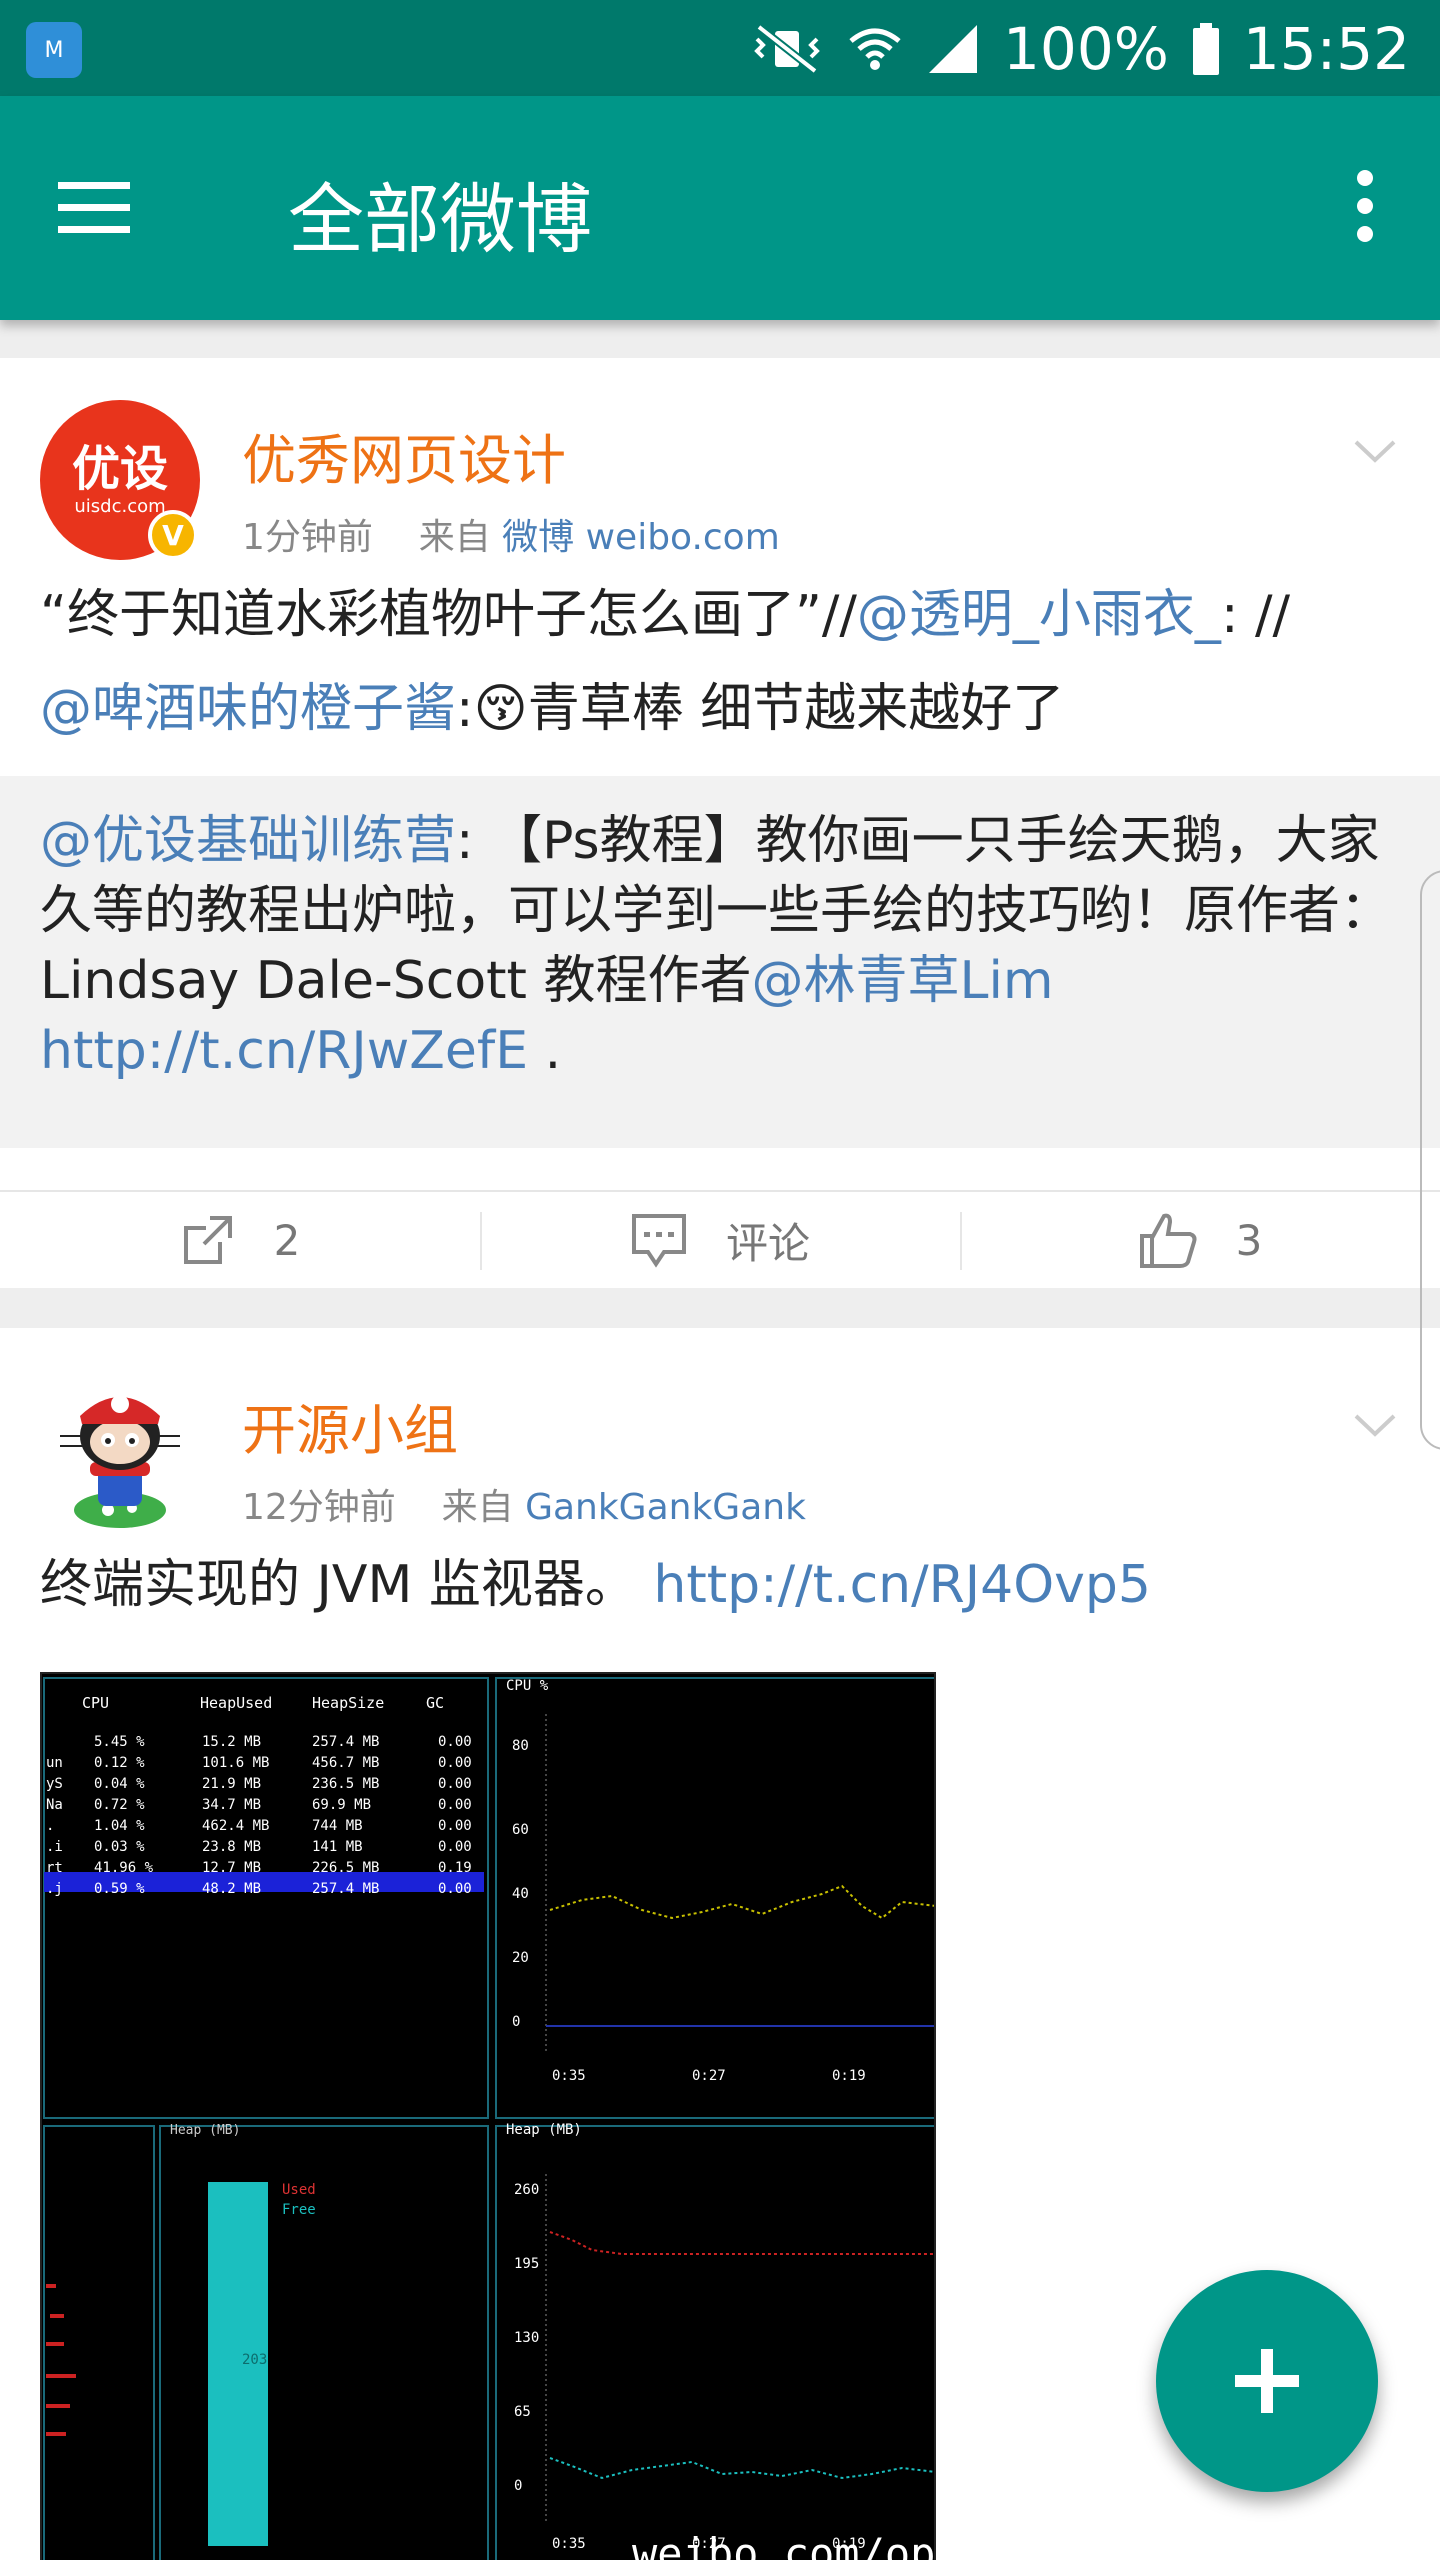 The image size is (1440, 2560). Describe the element at coordinates (641, 537) in the screenshot. I see `post-source: 微博 weibo.com` at that location.